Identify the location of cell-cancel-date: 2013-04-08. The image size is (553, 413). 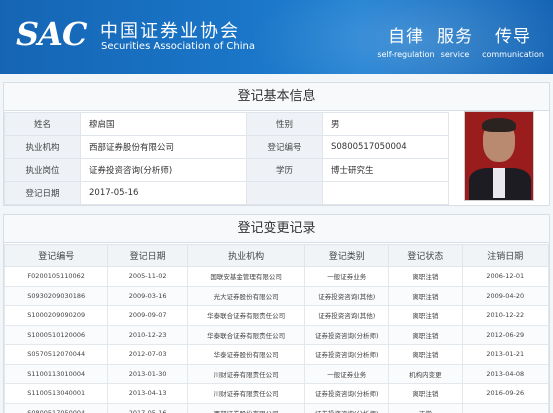
(505, 373).